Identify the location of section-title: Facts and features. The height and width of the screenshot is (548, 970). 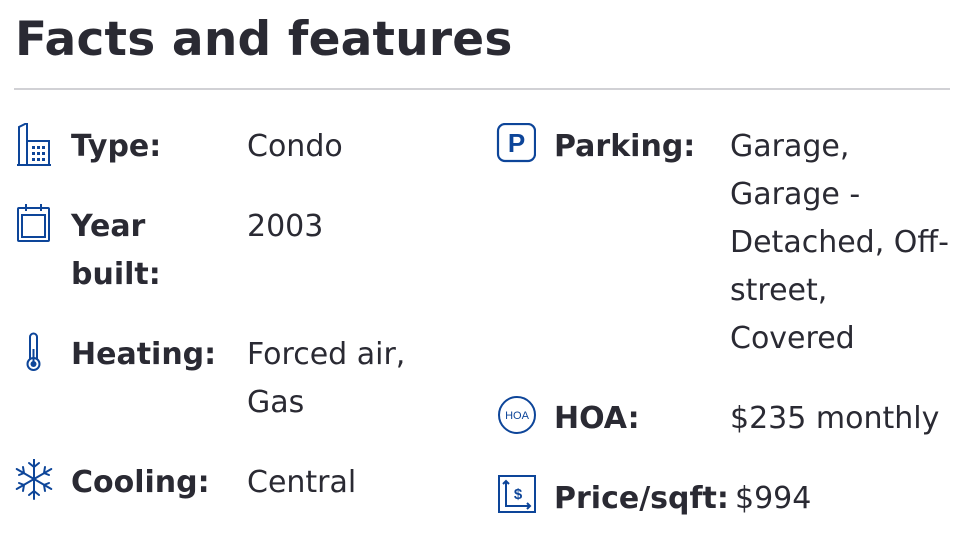
(264, 39).